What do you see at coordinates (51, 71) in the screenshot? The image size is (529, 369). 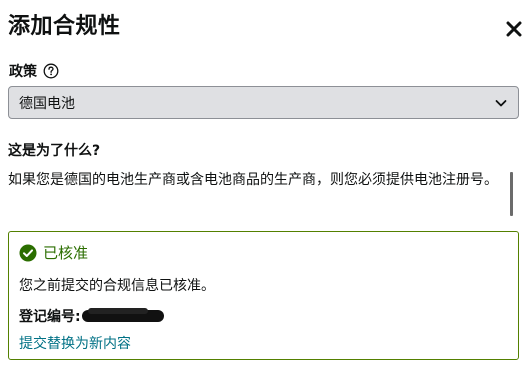 I see `question-circle-icon` at bounding box center [51, 71].